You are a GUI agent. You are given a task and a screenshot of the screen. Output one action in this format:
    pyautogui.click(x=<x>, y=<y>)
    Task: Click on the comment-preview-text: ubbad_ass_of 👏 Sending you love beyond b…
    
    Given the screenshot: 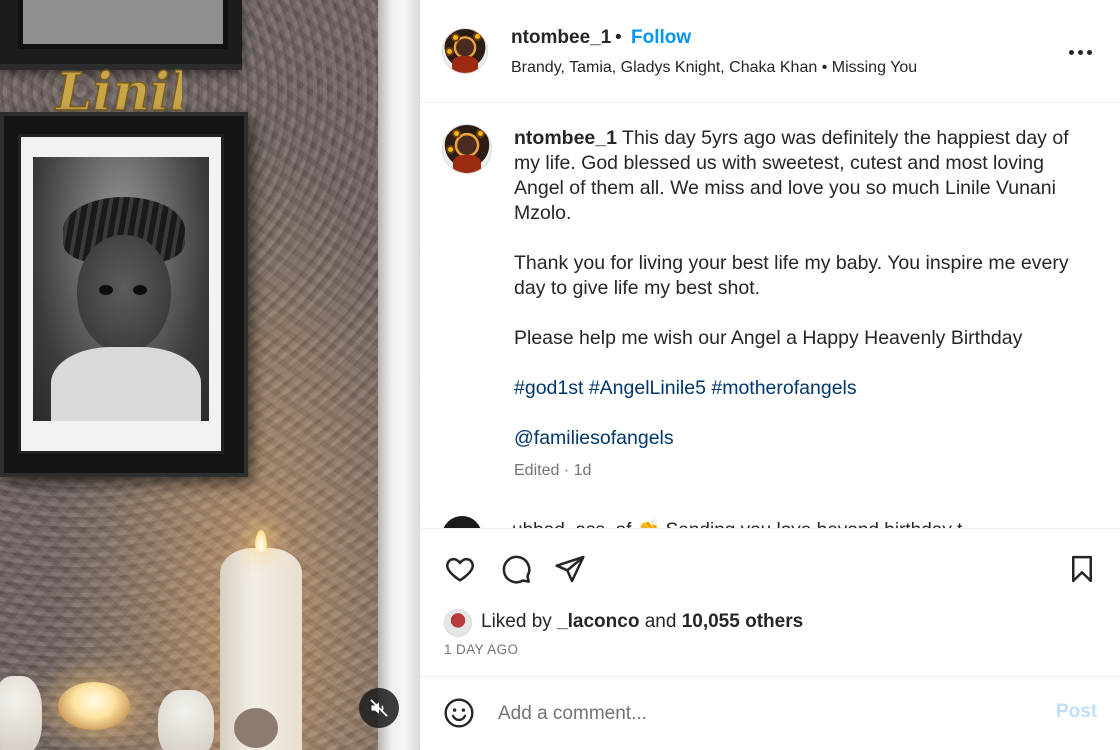 What is the action you would take?
    pyautogui.click(x=737, y=523)
    